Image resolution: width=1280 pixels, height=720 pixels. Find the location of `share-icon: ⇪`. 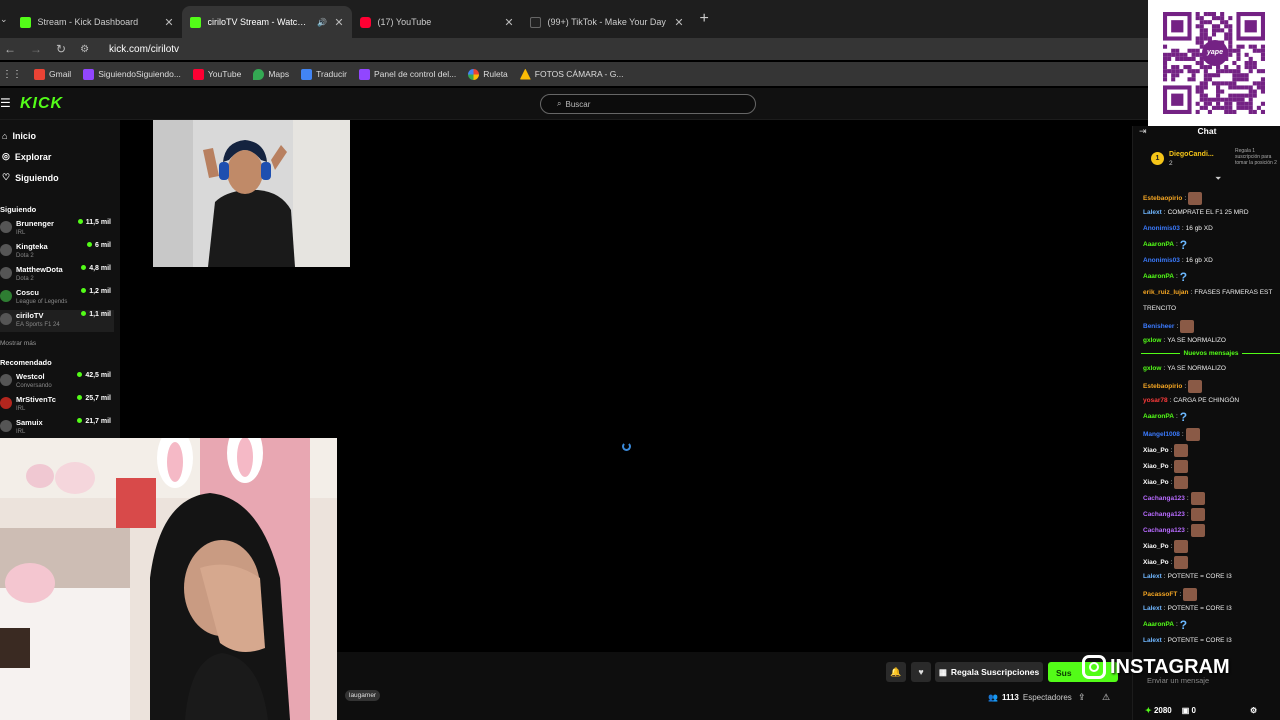

share-icon: ⇪ is located at coordinates (1082, 697).